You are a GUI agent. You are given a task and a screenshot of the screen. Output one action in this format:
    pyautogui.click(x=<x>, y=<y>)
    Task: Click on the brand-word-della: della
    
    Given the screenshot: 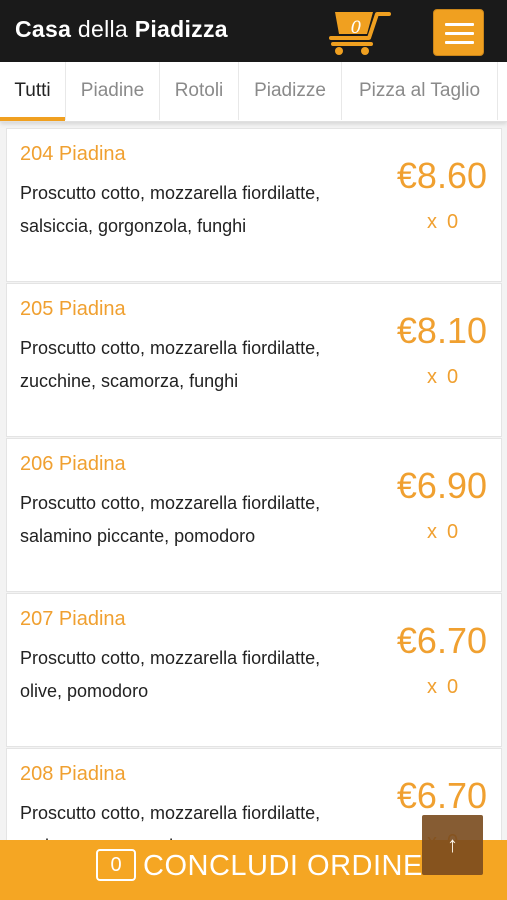 What is the action you would take?
    pyautogui.click(x=102, y=29)
    